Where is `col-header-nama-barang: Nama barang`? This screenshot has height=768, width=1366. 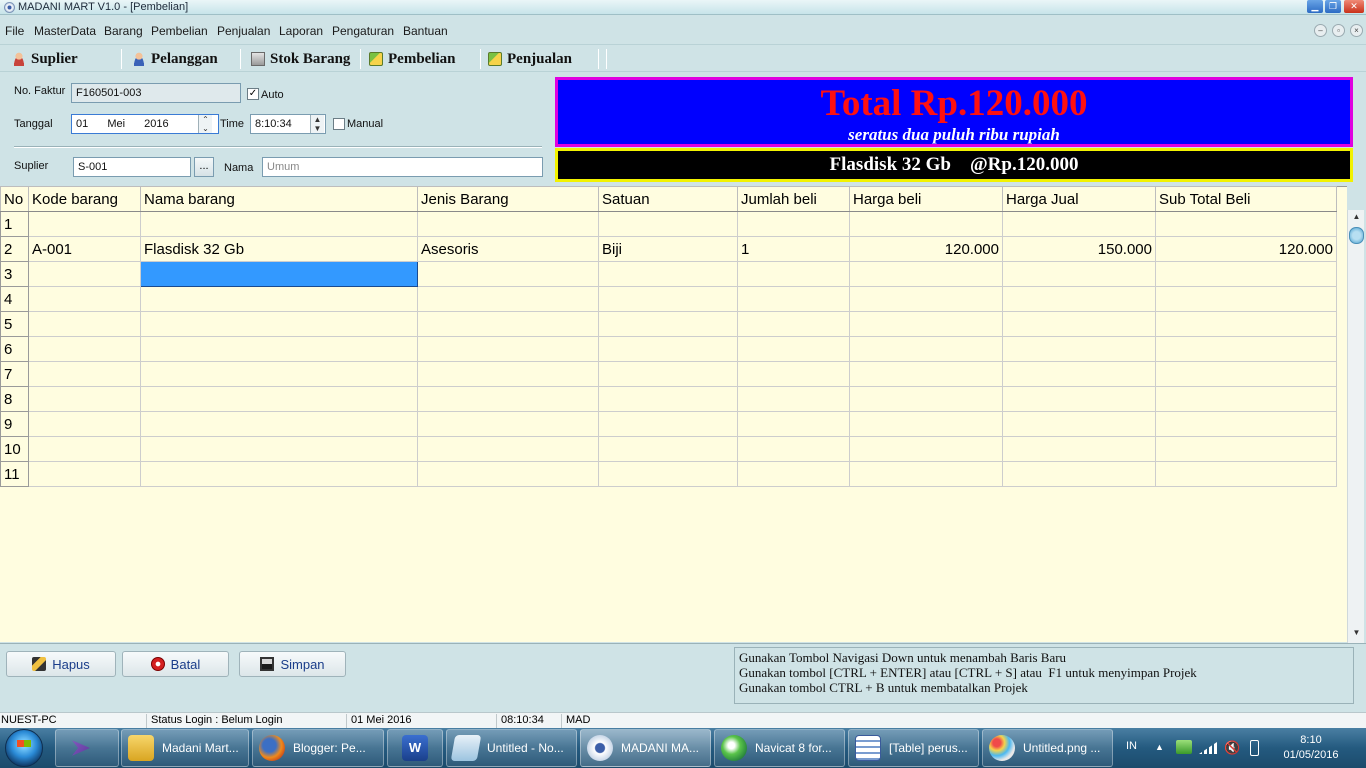 col-header-nama-barang: Nama barang is located at coordinates (279, 199).